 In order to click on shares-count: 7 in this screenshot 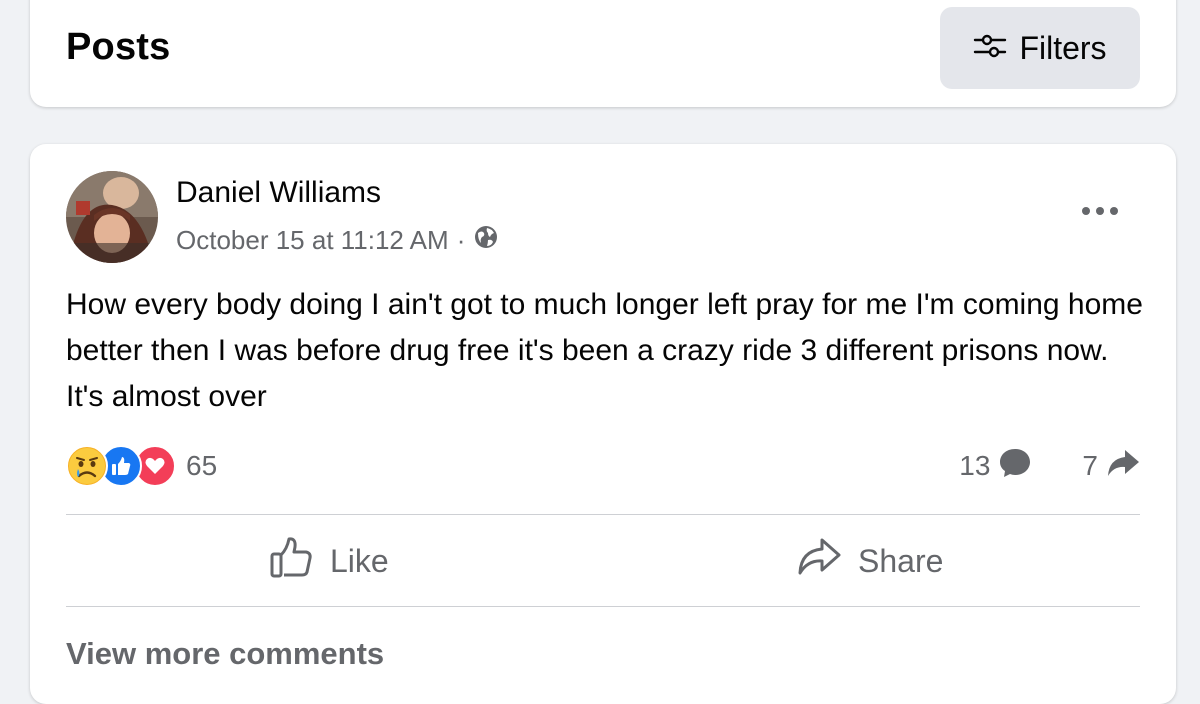, I will do `click(1090, 466)`.